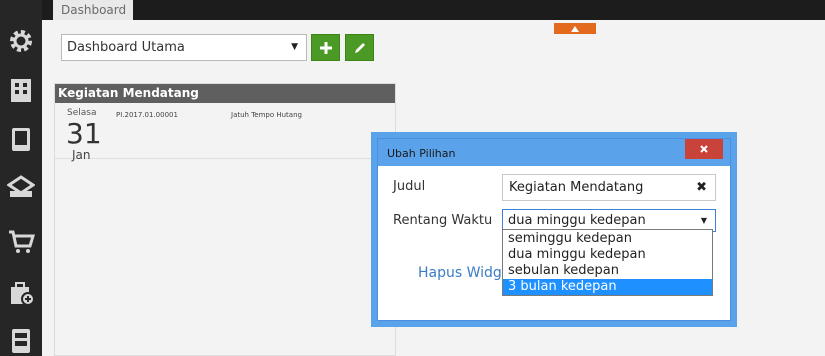 The height and width of the screenshot is (356, 825). I want to click on tab-dashboard: Dashboard, so click(93, 10).